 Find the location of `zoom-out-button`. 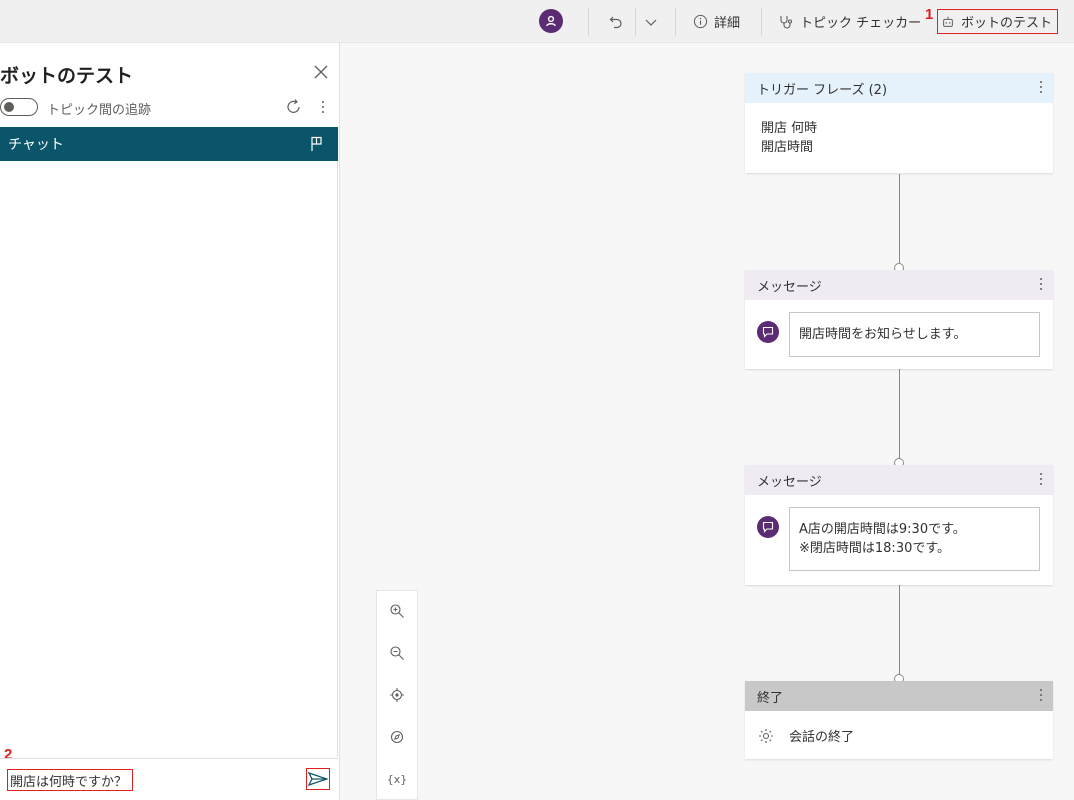

zoom-out-button is located at coordinates (397, 653).